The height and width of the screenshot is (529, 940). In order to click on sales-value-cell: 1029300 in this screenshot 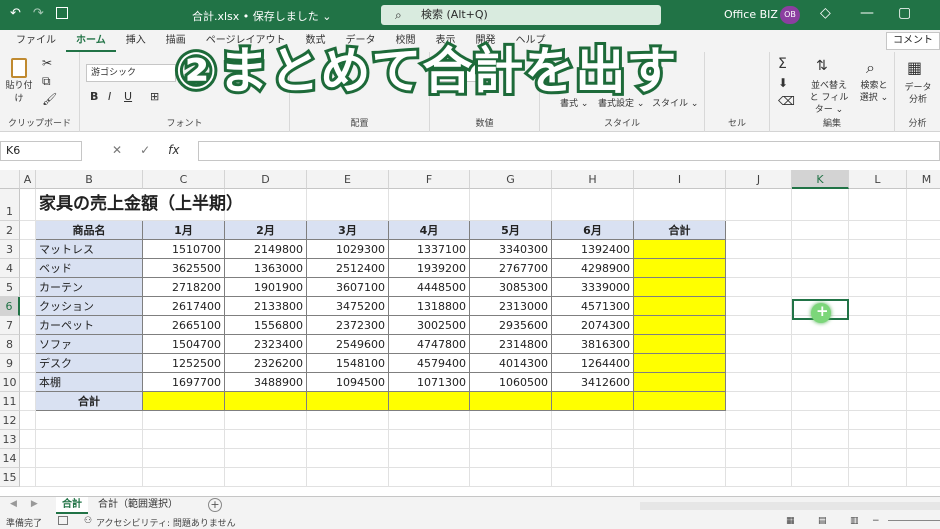, I will do `click(348, 249)`.